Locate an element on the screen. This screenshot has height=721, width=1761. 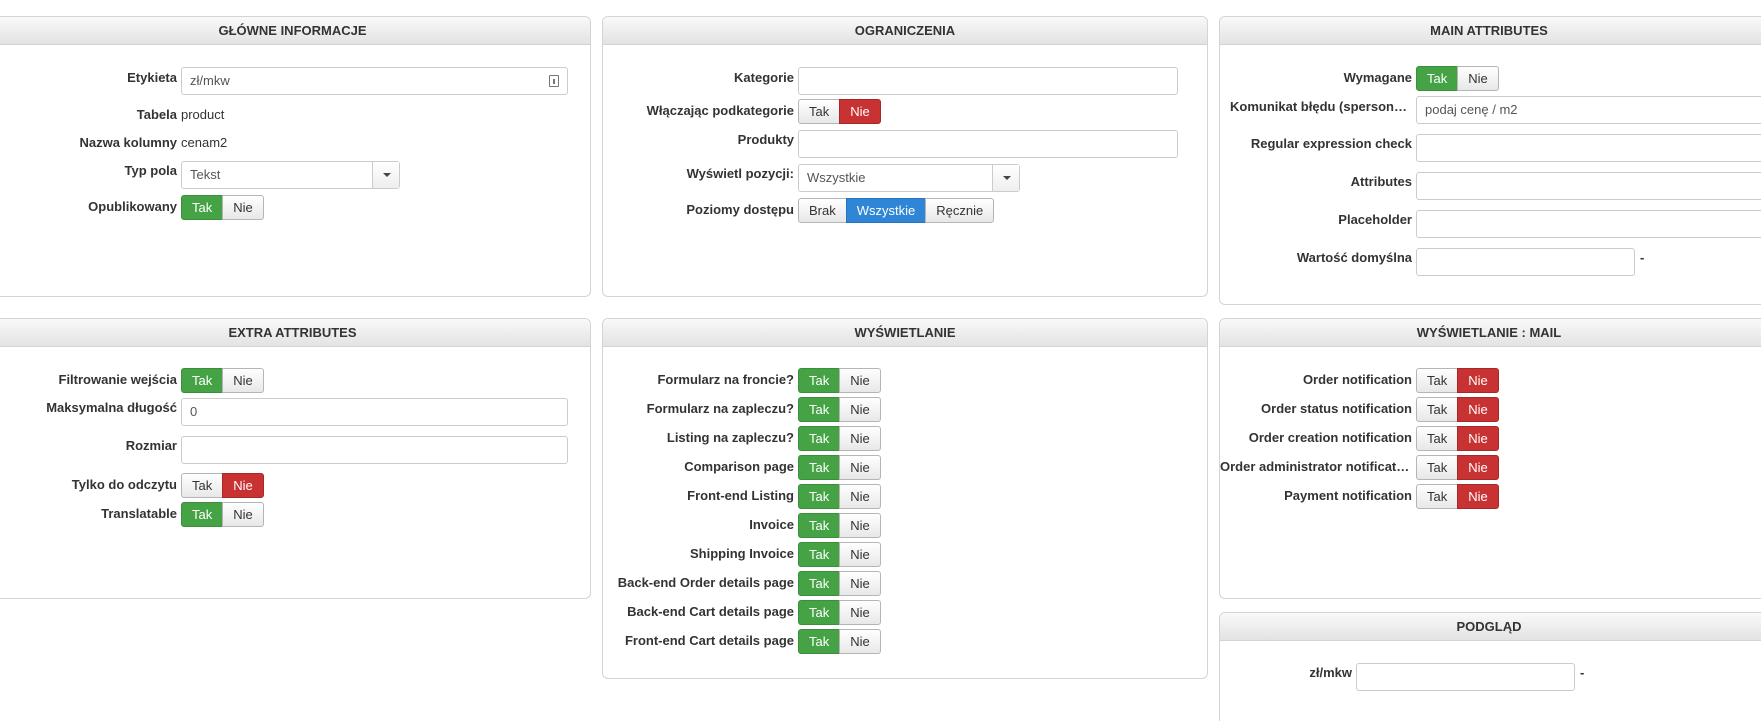
wyswietlanie-item-2-toggle: Tak Nie is located at coordinates (839, 438).